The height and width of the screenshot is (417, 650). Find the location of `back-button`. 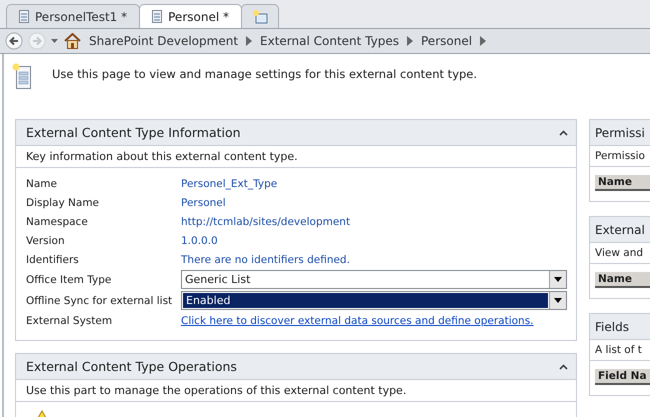

back-button is located at coordinates (14, 41).